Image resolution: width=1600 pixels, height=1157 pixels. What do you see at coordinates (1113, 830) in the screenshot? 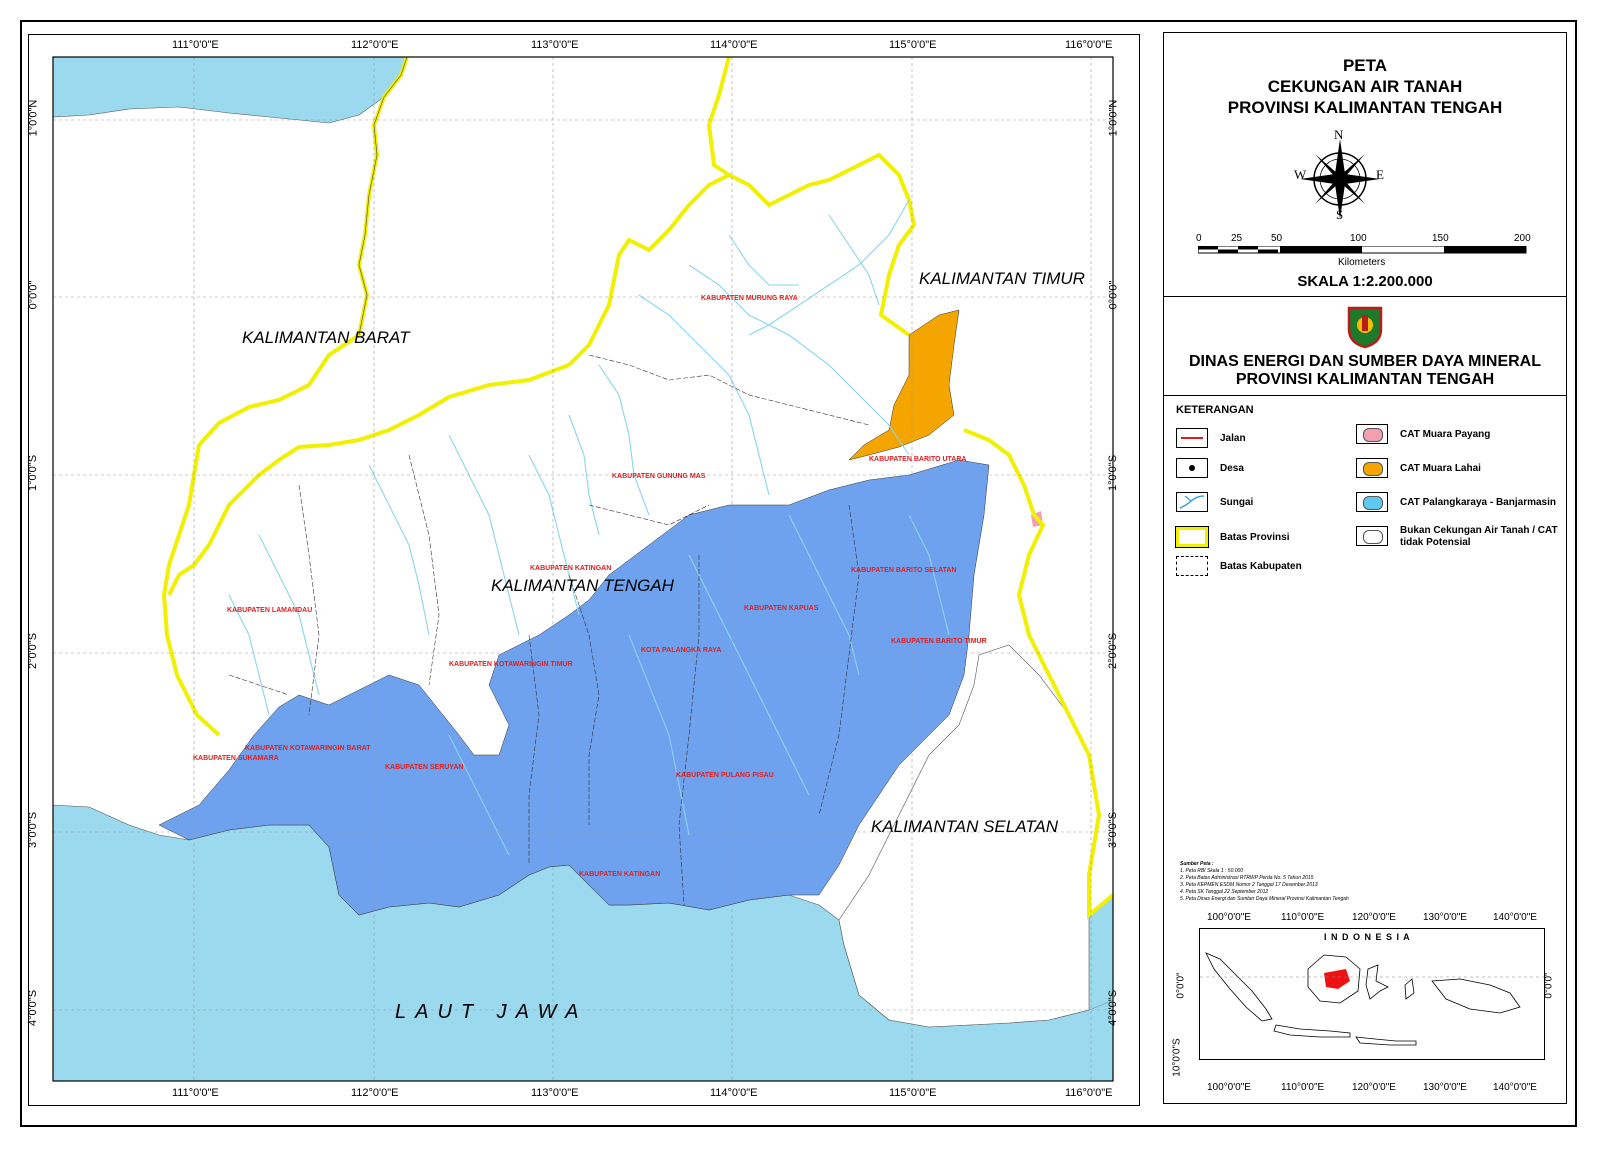
I see `lat-tick-3s-right: 3°0'0"S` at bounding box center [1113, 830].